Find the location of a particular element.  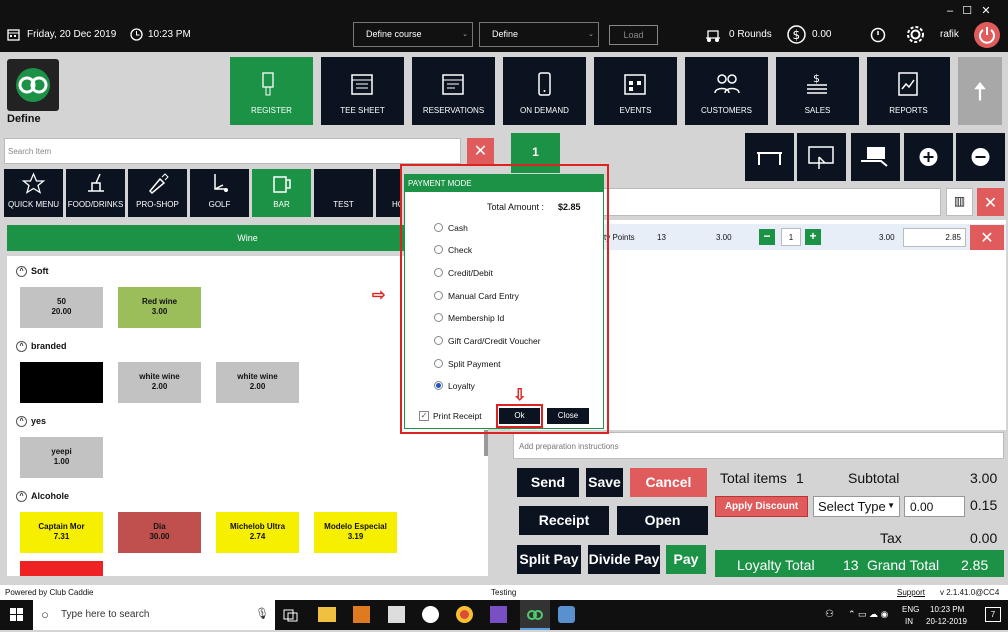

send-button: Send is located at coordinates (548, 482).